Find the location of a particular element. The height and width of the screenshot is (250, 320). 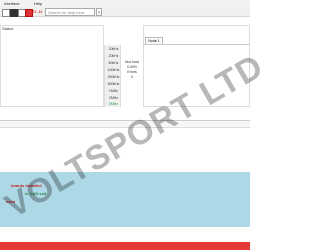

status-strip is located at coordinates (125, 246).